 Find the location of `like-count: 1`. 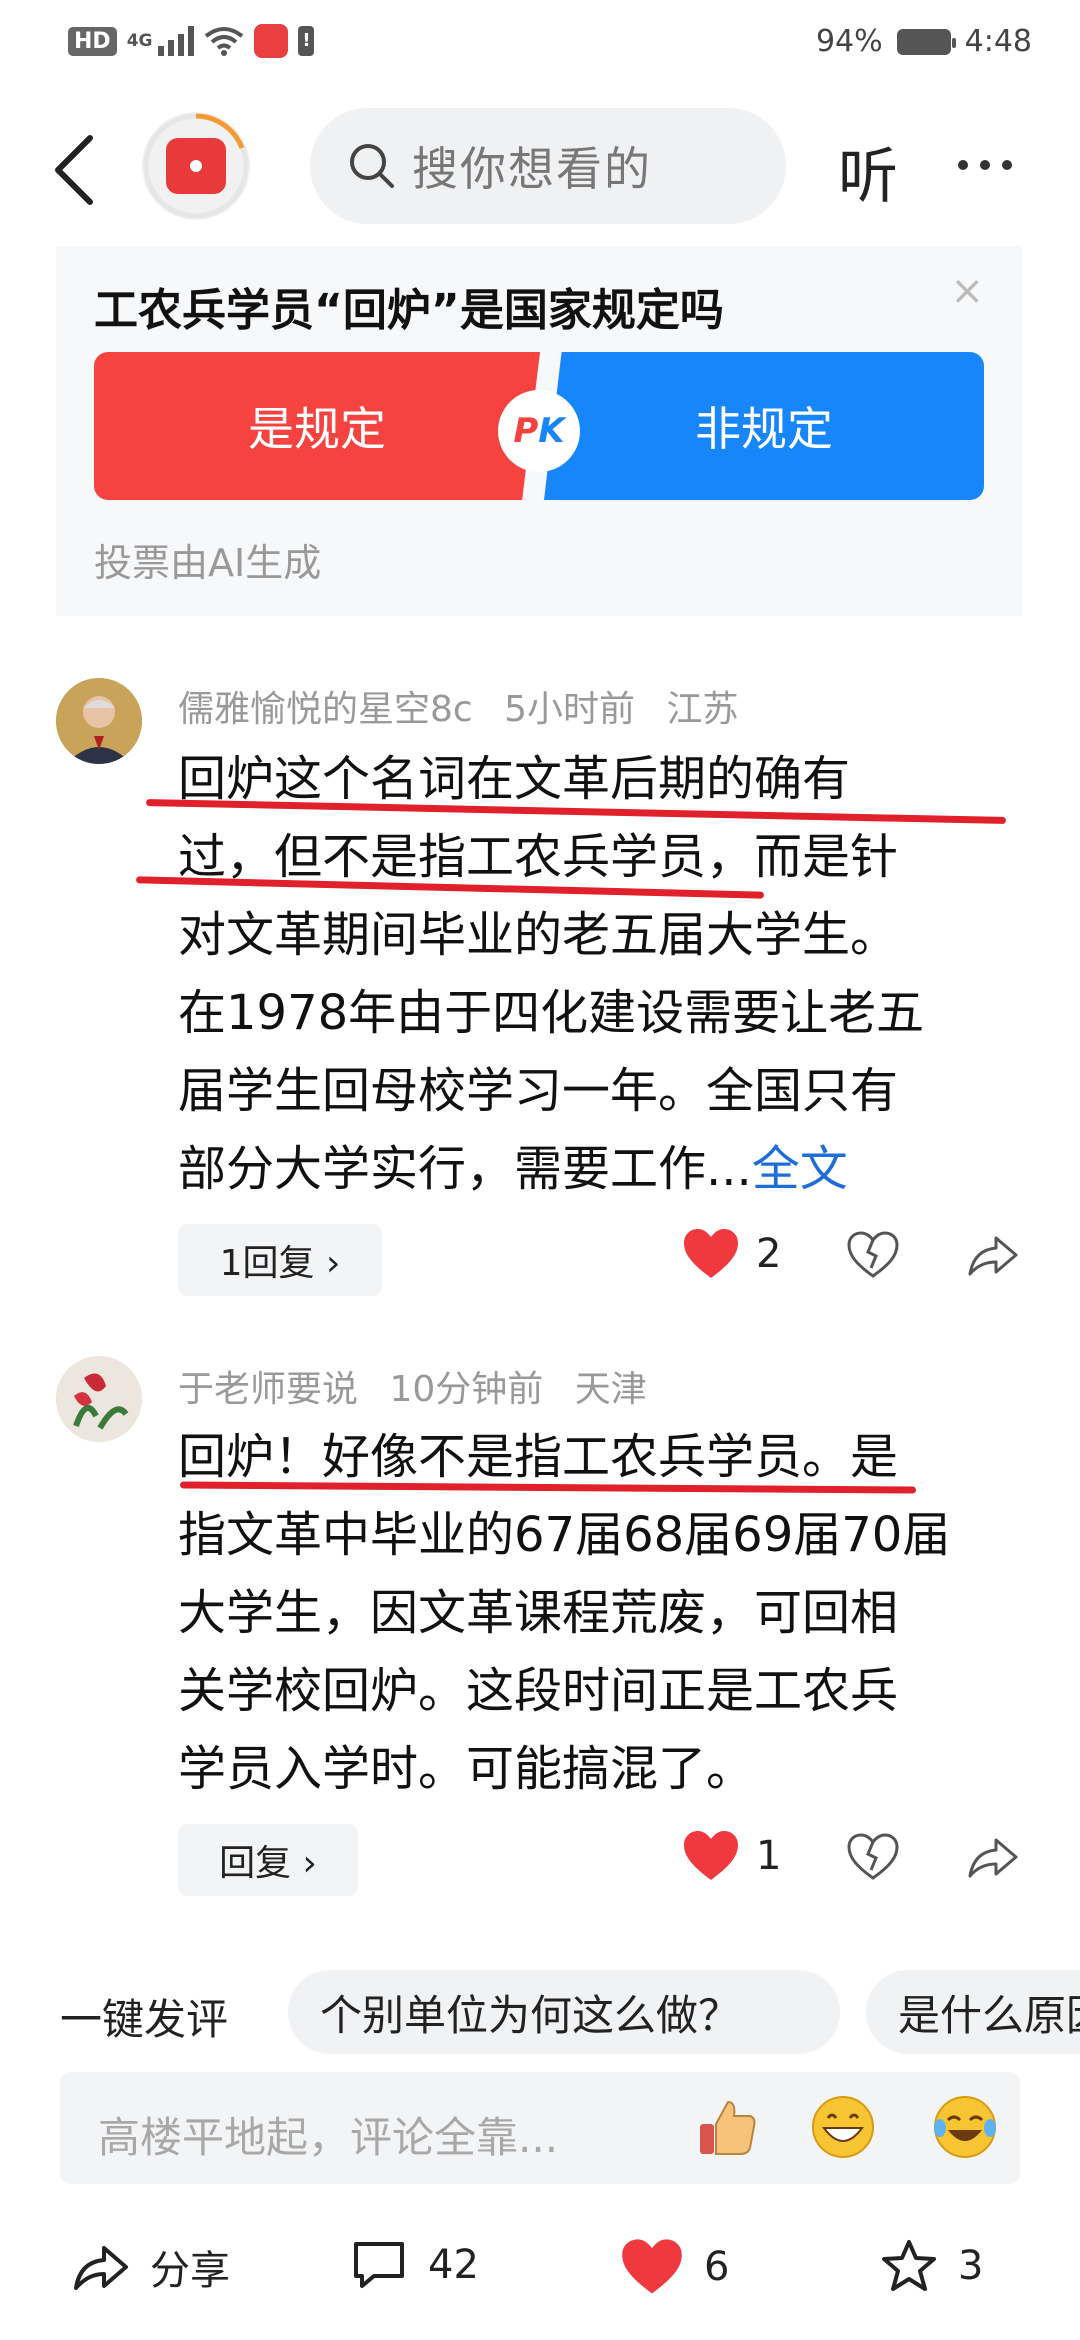

like-count: 1 is located at coordinates (769, 1856).